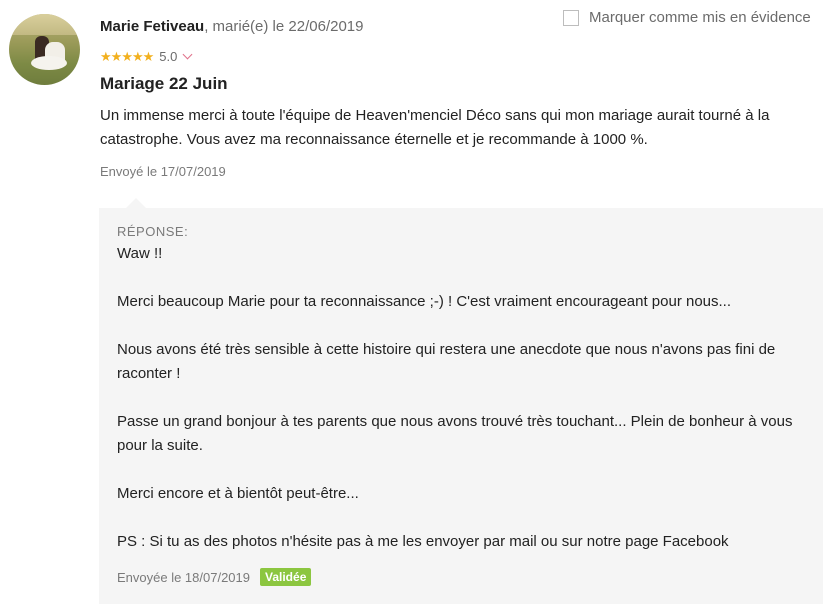 This screenshot has width=835, height=604. I want to click on chevron-down-icon, so click(187, 54).